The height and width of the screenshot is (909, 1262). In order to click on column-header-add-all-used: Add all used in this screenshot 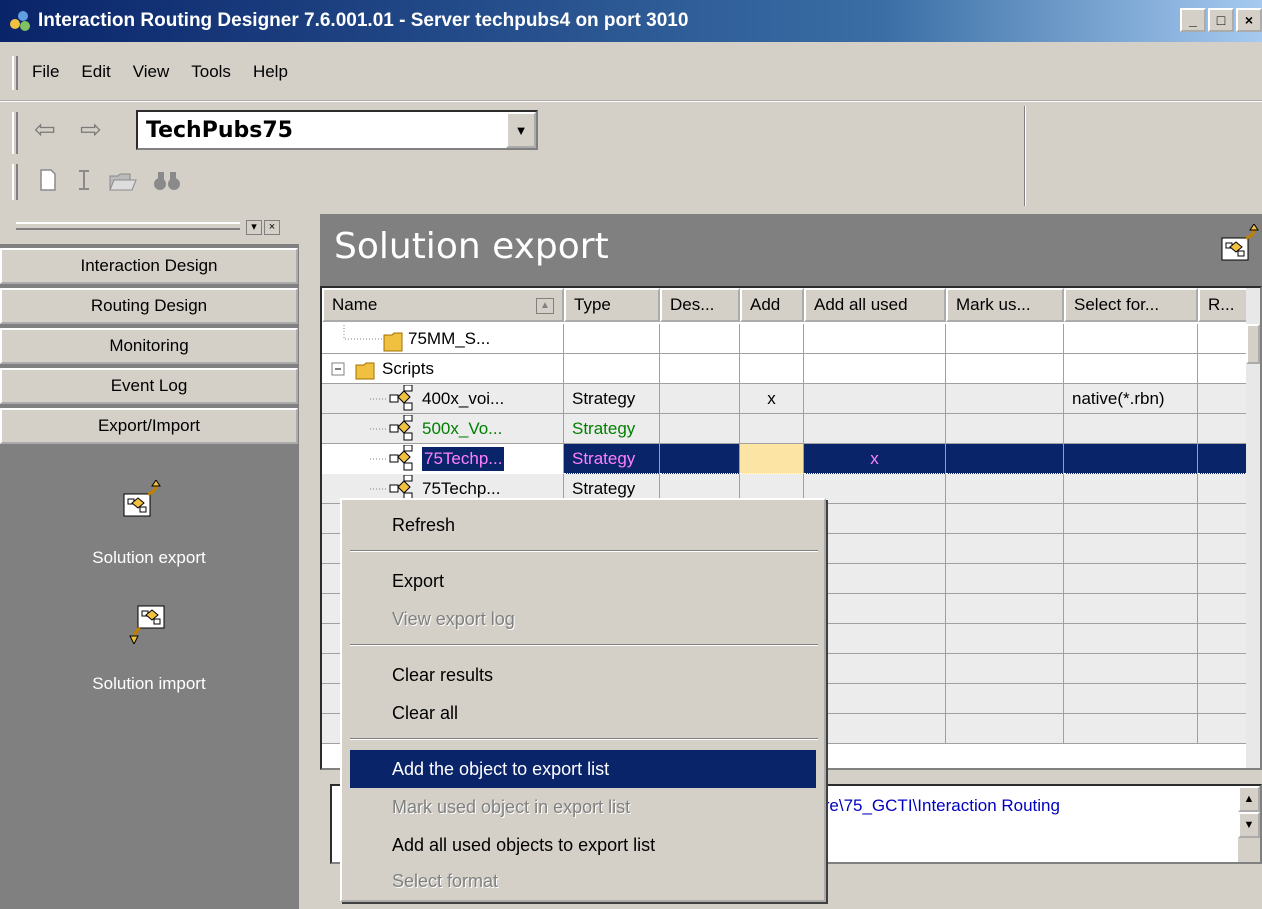, I will do `click(875, 305)`.